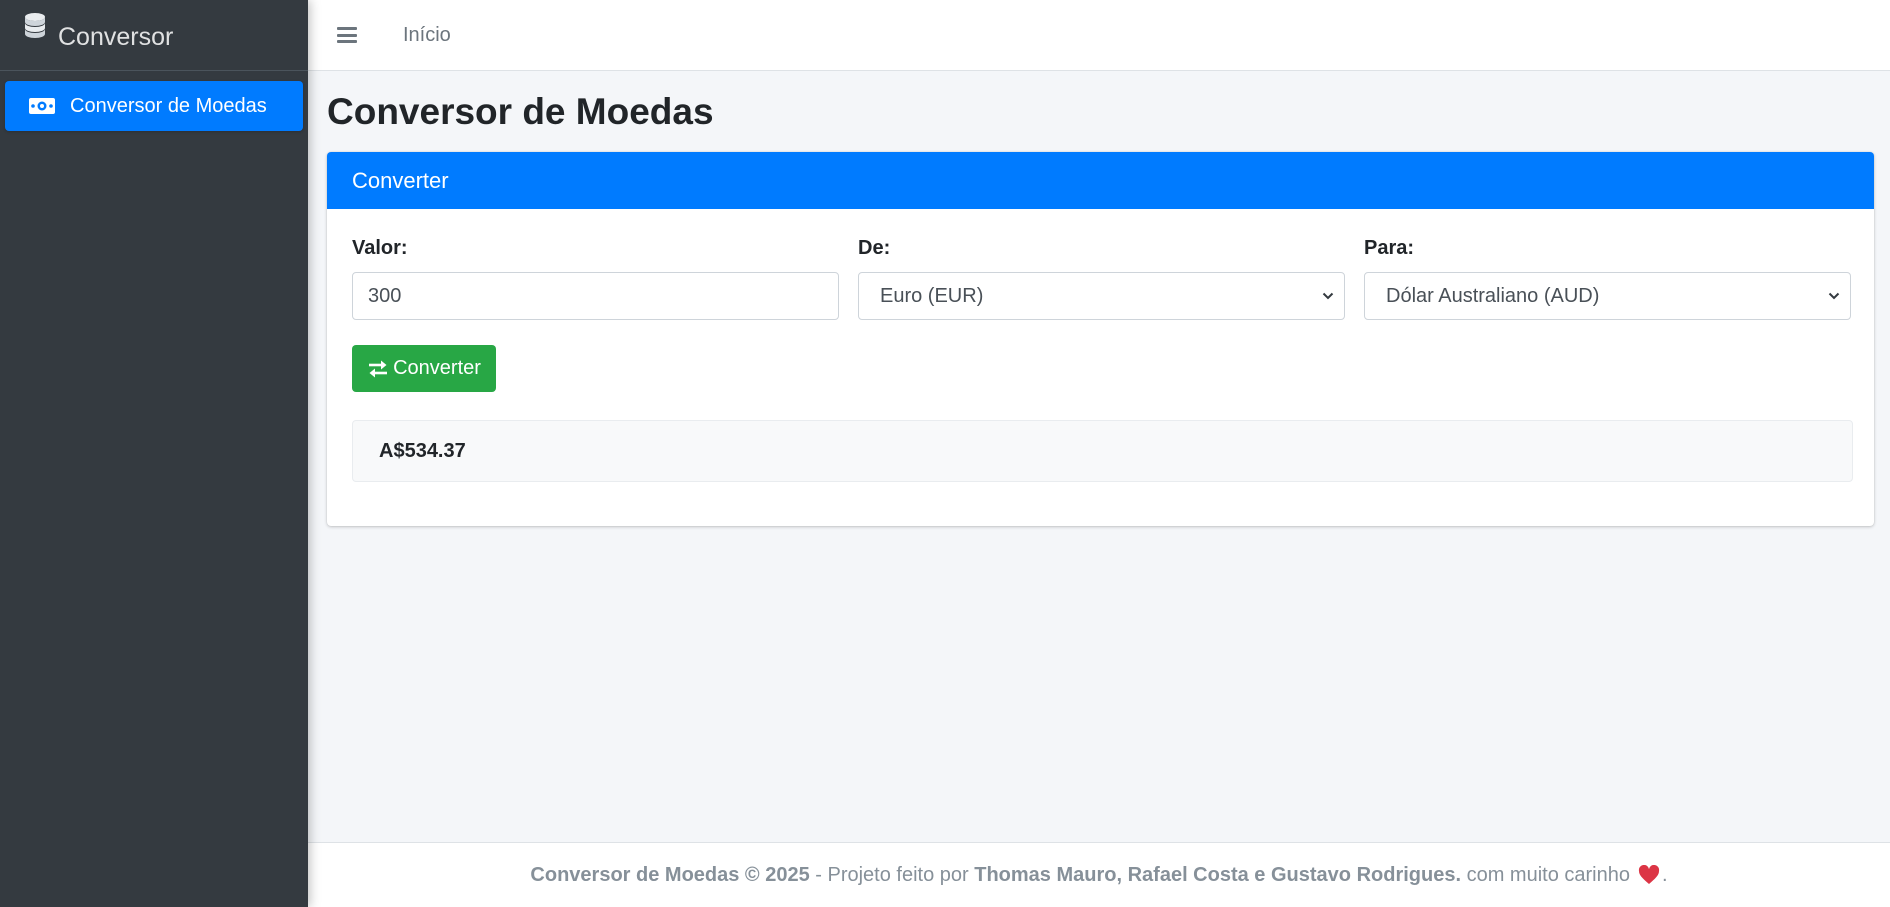 The image size is (1890, 907). Describe the element at coordinates (892, 874) in the screenshot. I see `footer-middle-text: - Projeto feito por` at that location.